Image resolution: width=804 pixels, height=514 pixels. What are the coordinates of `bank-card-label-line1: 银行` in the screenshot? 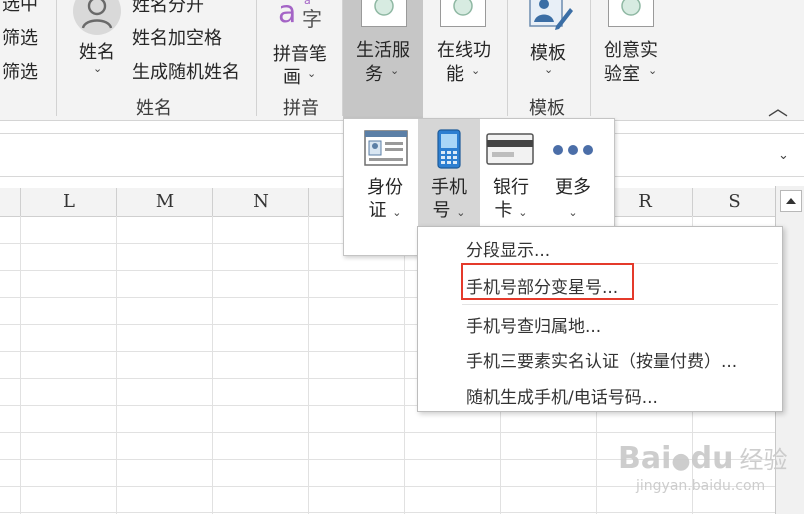 It's located at (511, 187).